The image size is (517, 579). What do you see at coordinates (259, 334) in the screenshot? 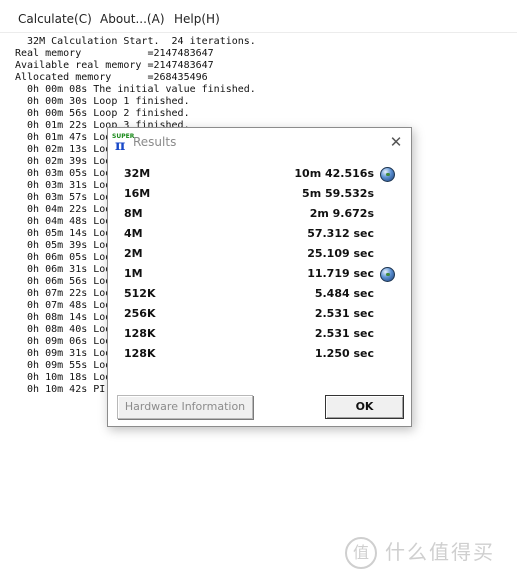
I see `result-row: 128K 2.531 sec` at bounding box center [259, 334].